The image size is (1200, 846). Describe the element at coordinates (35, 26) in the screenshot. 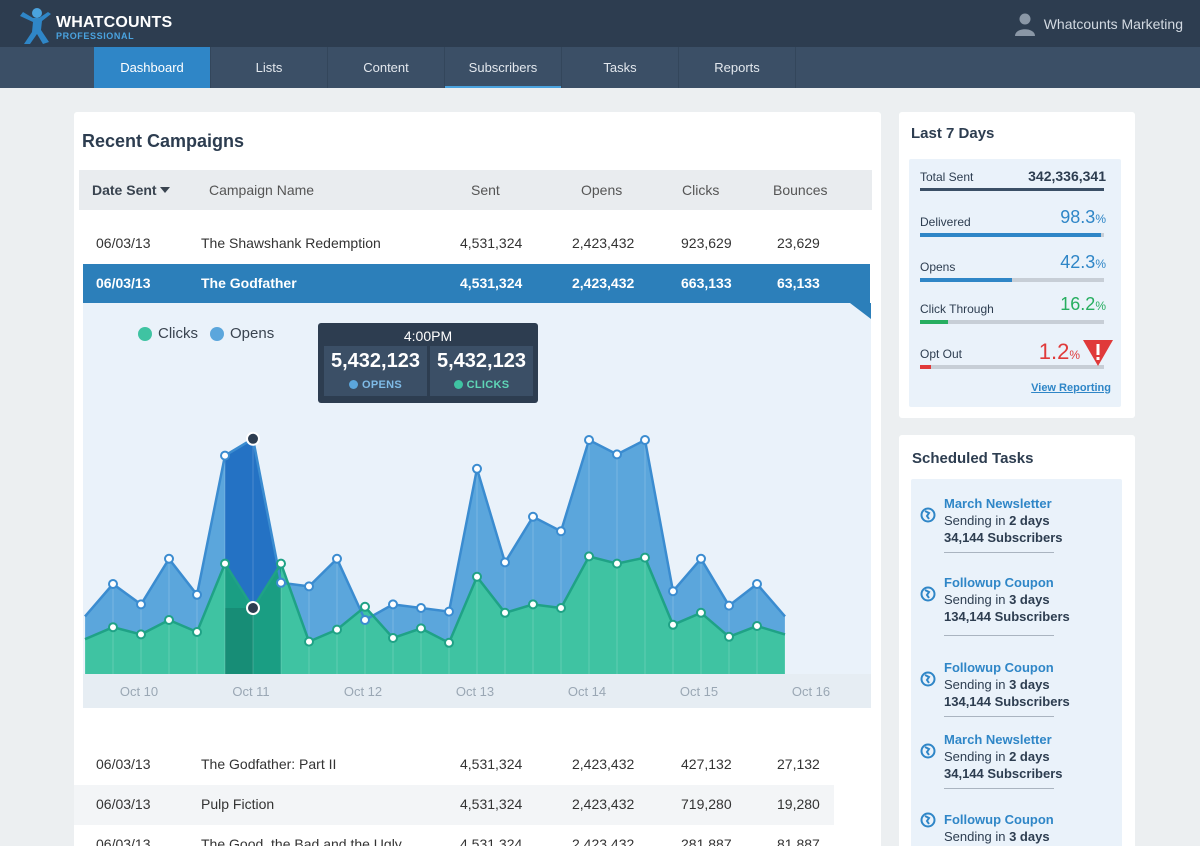

I see `whatcounts-logo-icon` at that location.